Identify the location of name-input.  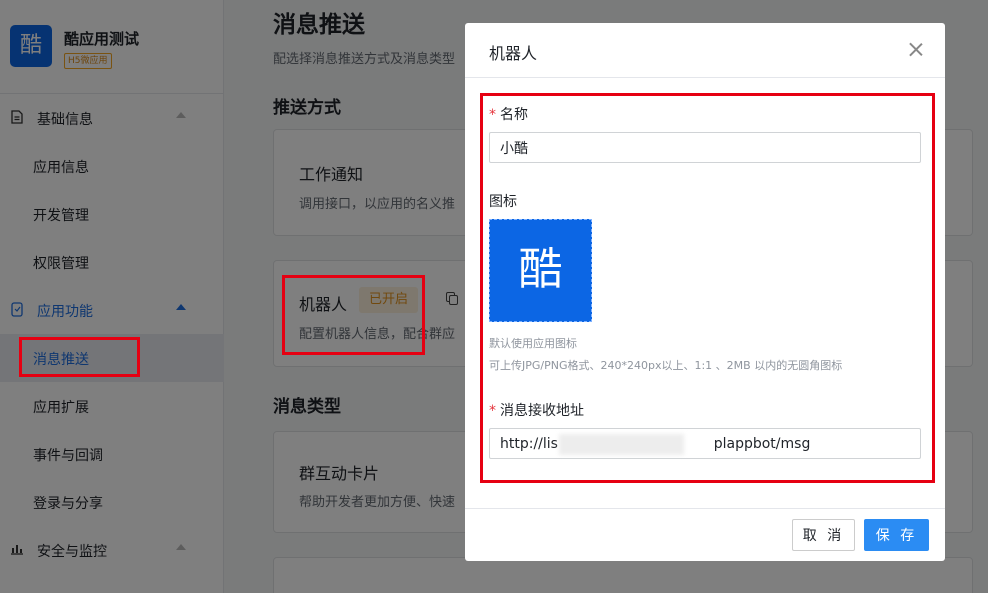
(705, 147).